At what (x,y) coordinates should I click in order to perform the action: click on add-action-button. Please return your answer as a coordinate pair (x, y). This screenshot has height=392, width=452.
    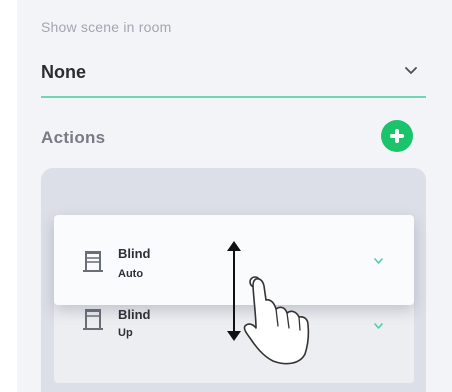
    Looking at the image, I should click on (397, 136).